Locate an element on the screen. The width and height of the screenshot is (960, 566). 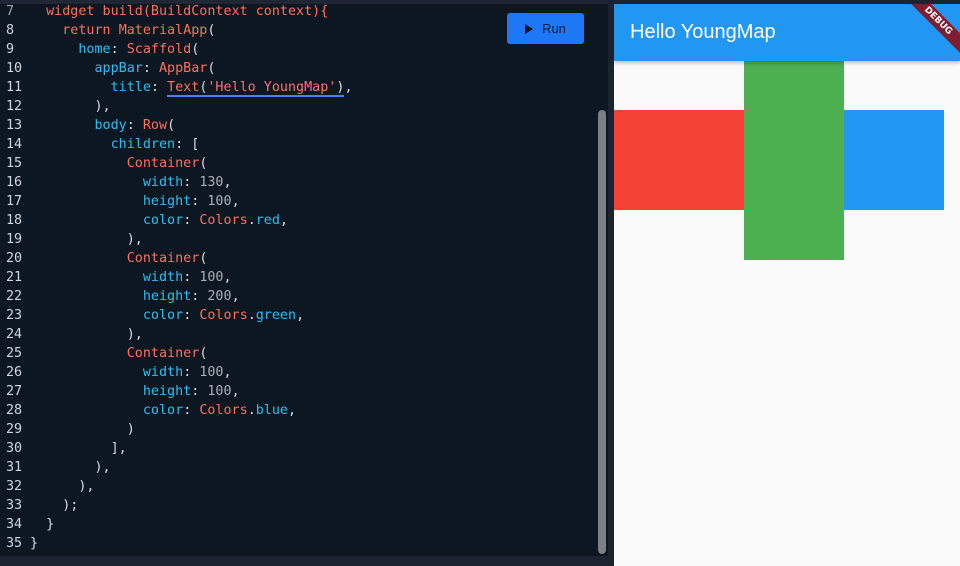
code-token: children is located at coordinates (143, 144).